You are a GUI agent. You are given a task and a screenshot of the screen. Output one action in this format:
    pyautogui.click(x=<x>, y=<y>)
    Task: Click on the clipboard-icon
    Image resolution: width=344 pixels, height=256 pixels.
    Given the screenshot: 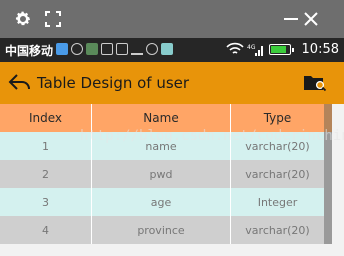 What is the action you would take?
    pyautogui.click(x=122, y=49)
    